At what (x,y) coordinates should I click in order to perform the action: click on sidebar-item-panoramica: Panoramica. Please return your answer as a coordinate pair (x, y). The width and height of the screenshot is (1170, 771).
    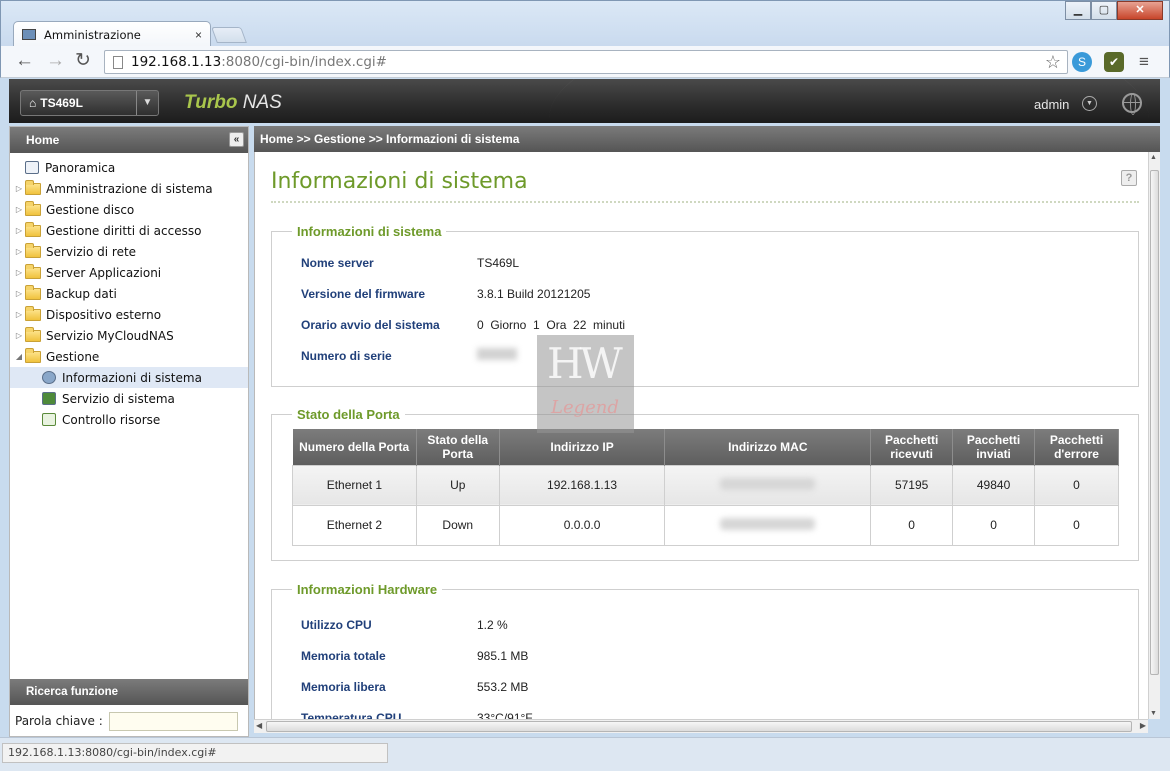
    Looking at the image, I should click on (129, 167).